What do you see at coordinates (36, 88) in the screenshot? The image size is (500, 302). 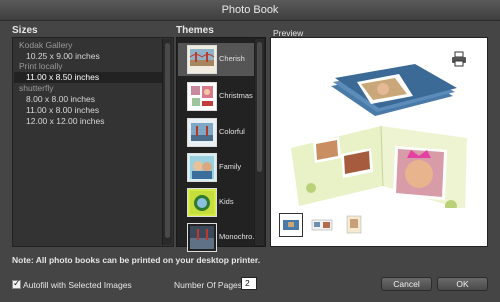 I see `size-group-shutterfly: shutterfly` at bounding box center [36, 88].